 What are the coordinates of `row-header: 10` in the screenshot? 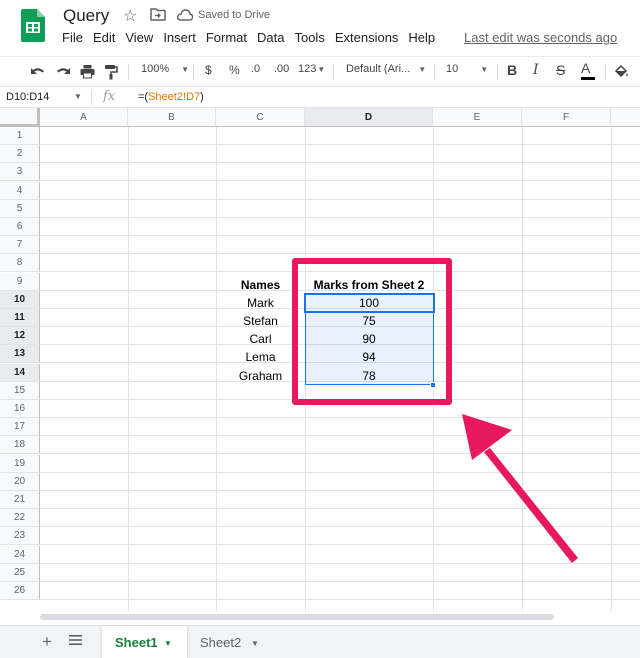 It's located at (20, 300).